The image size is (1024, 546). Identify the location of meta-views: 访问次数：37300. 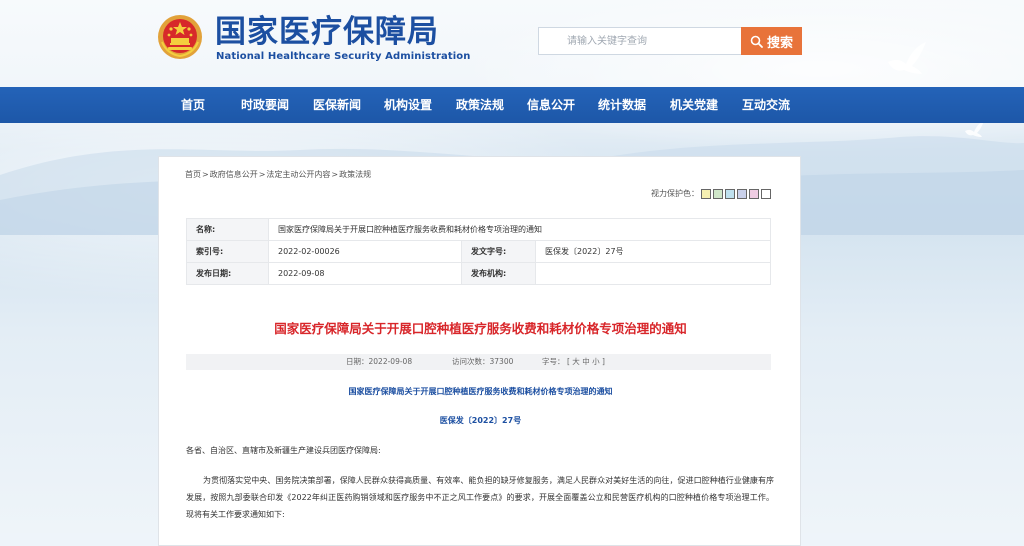
(483, 361).